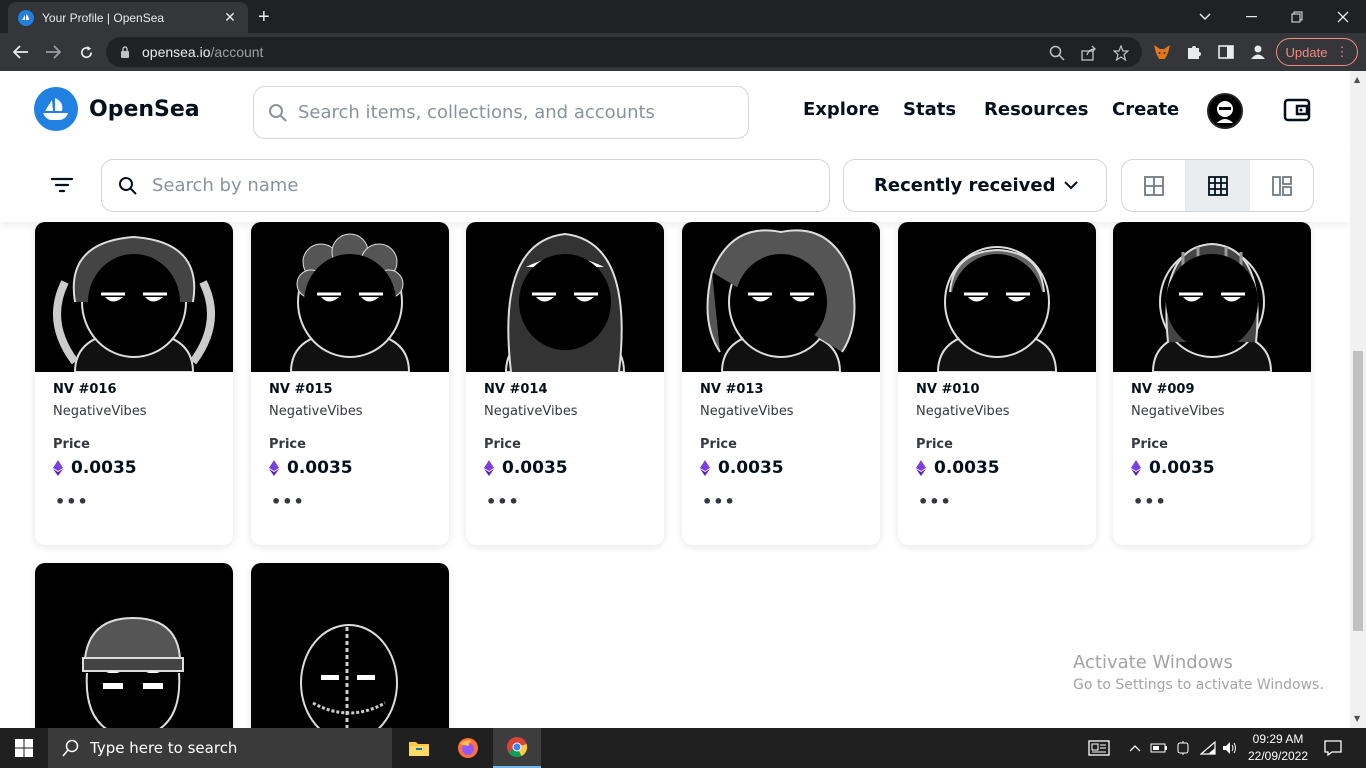 Image resolution: width=1366 pixels, height=768 pixels. What do you see at coordinates (264, 17) in the screenshot?
I see `new-tab-button: +` at bounding box center [264, 17].